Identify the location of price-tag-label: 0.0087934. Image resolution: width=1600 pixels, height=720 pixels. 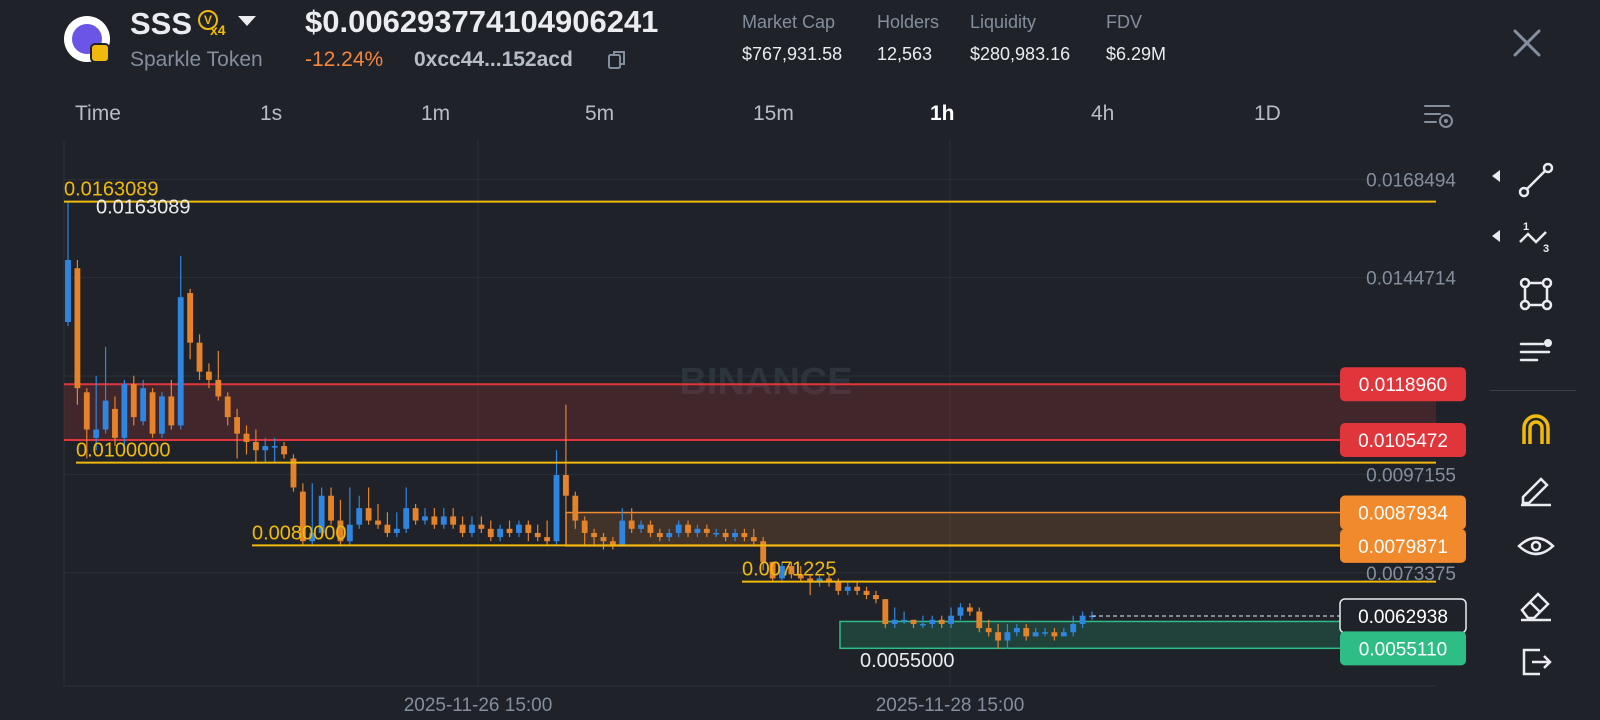
(1403, 514).